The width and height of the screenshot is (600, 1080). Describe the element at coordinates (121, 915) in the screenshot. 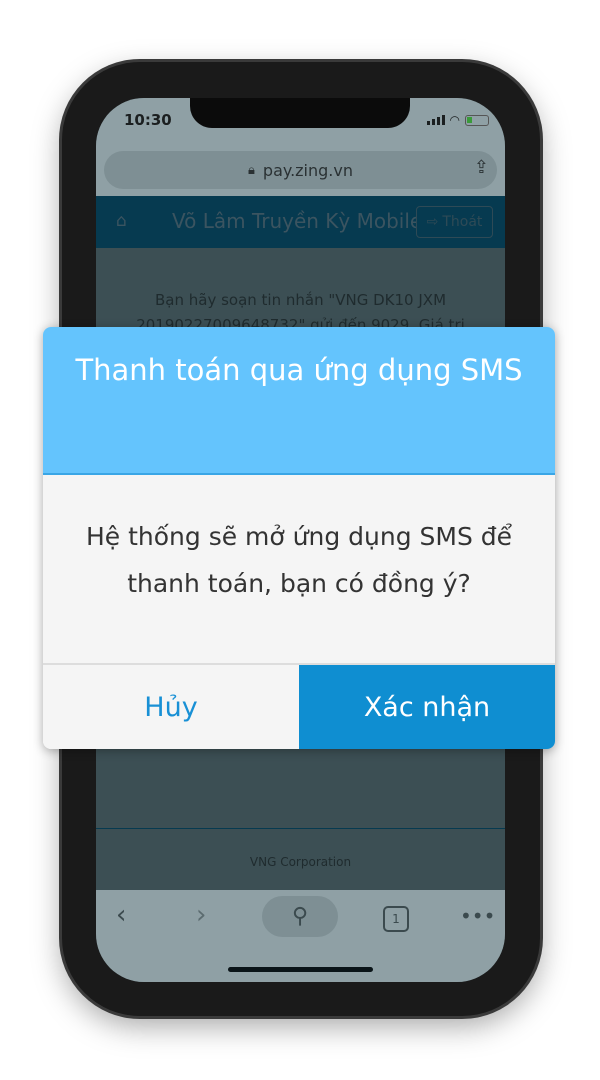

I see `back-icon: ‹` at that location.